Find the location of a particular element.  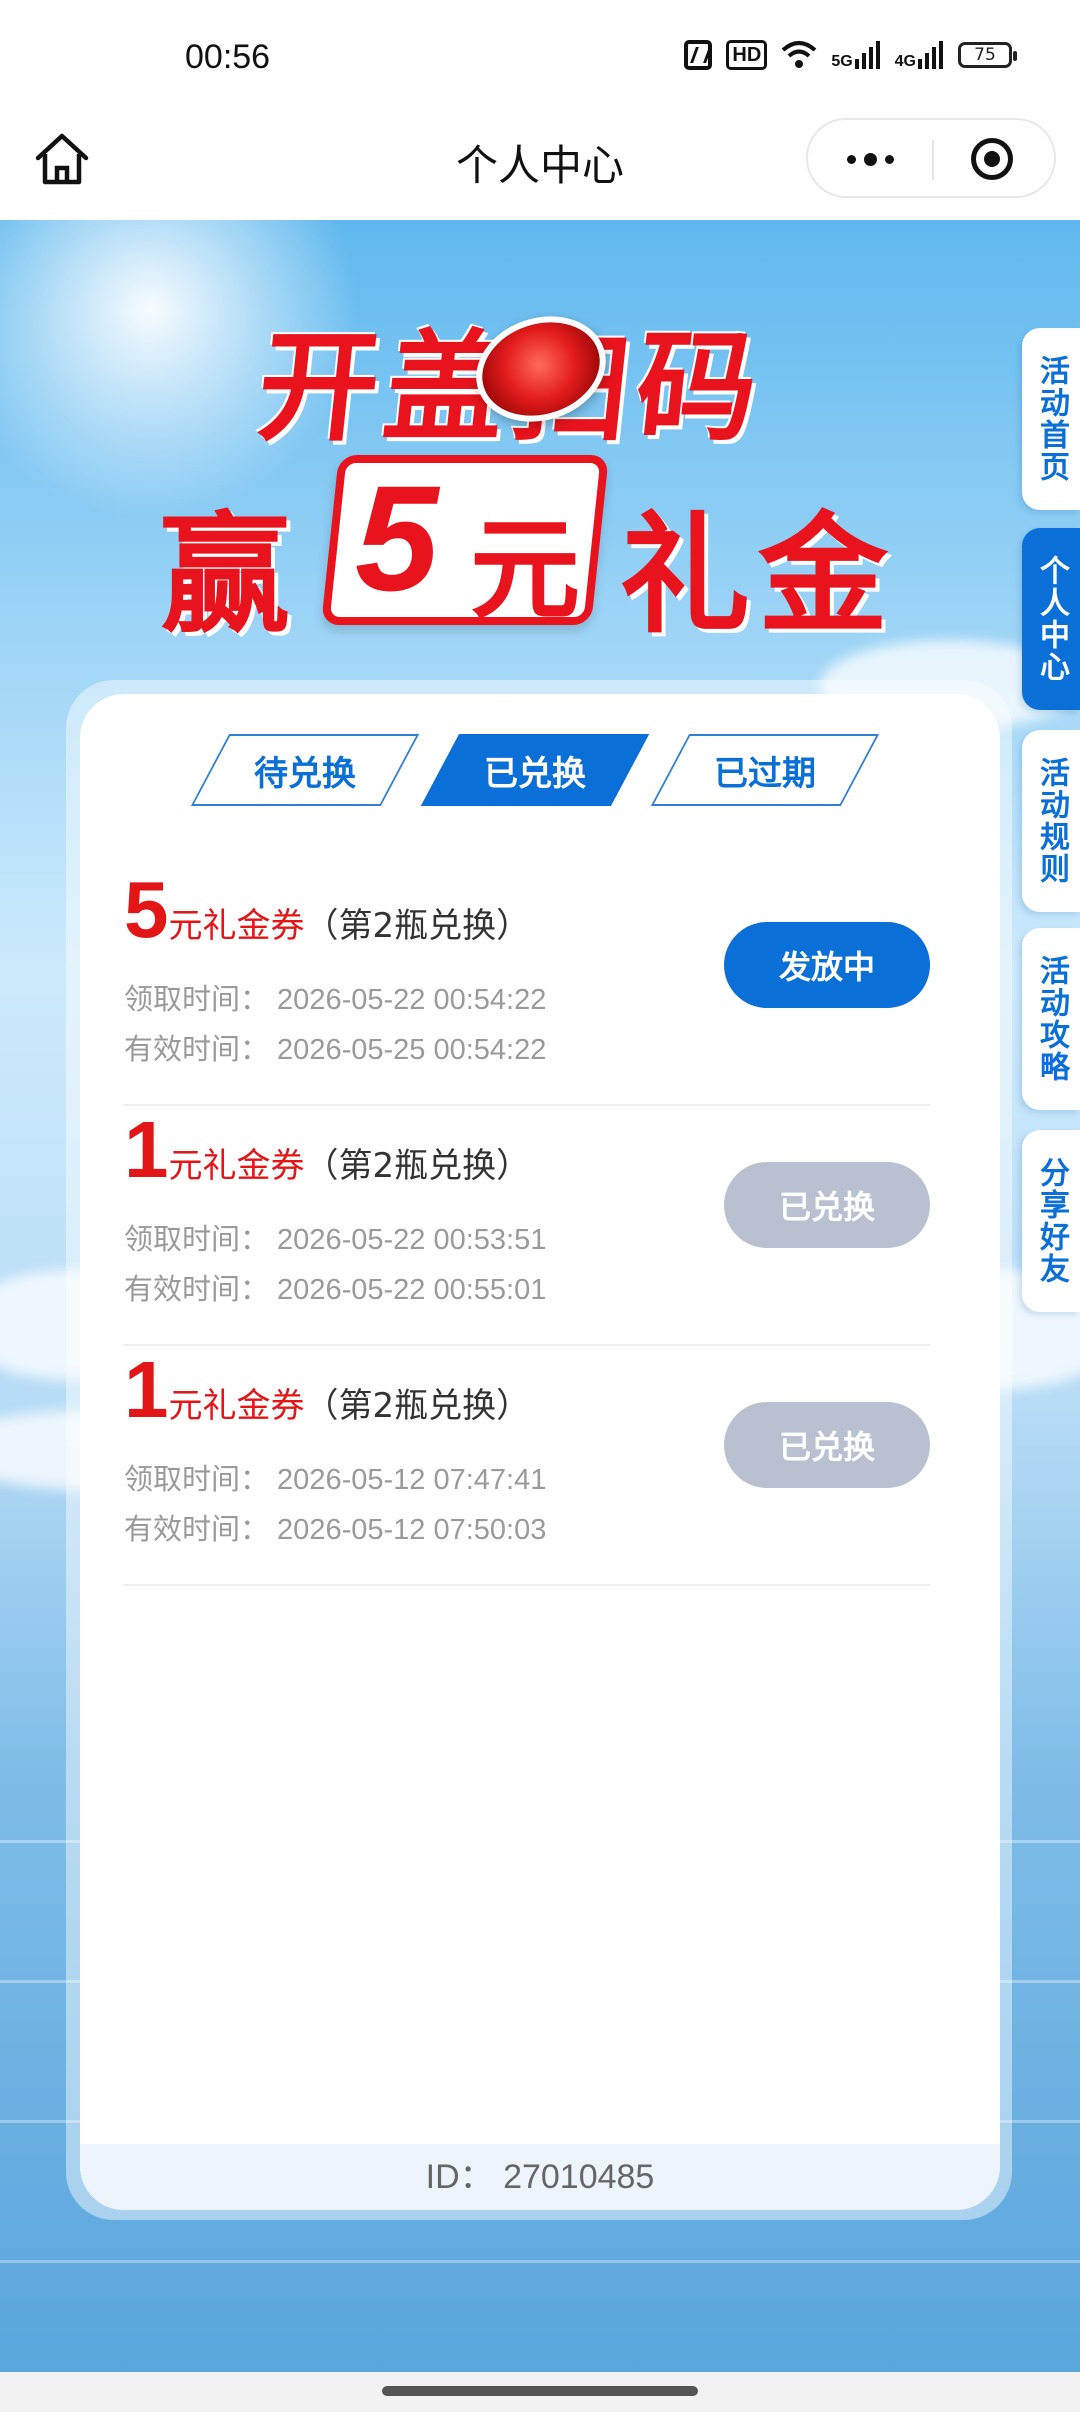

coupon-valid-time: 有效时间： 2026-05-25 00:54:22 is located at coordinates (335, 1050).